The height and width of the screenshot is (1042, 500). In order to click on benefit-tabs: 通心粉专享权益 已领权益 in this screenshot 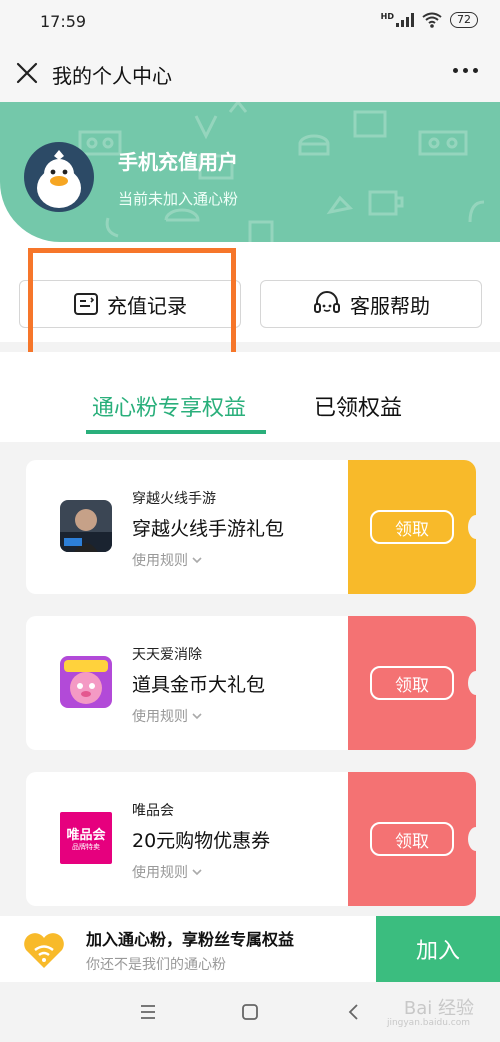, I will do `click(250, 397)`.